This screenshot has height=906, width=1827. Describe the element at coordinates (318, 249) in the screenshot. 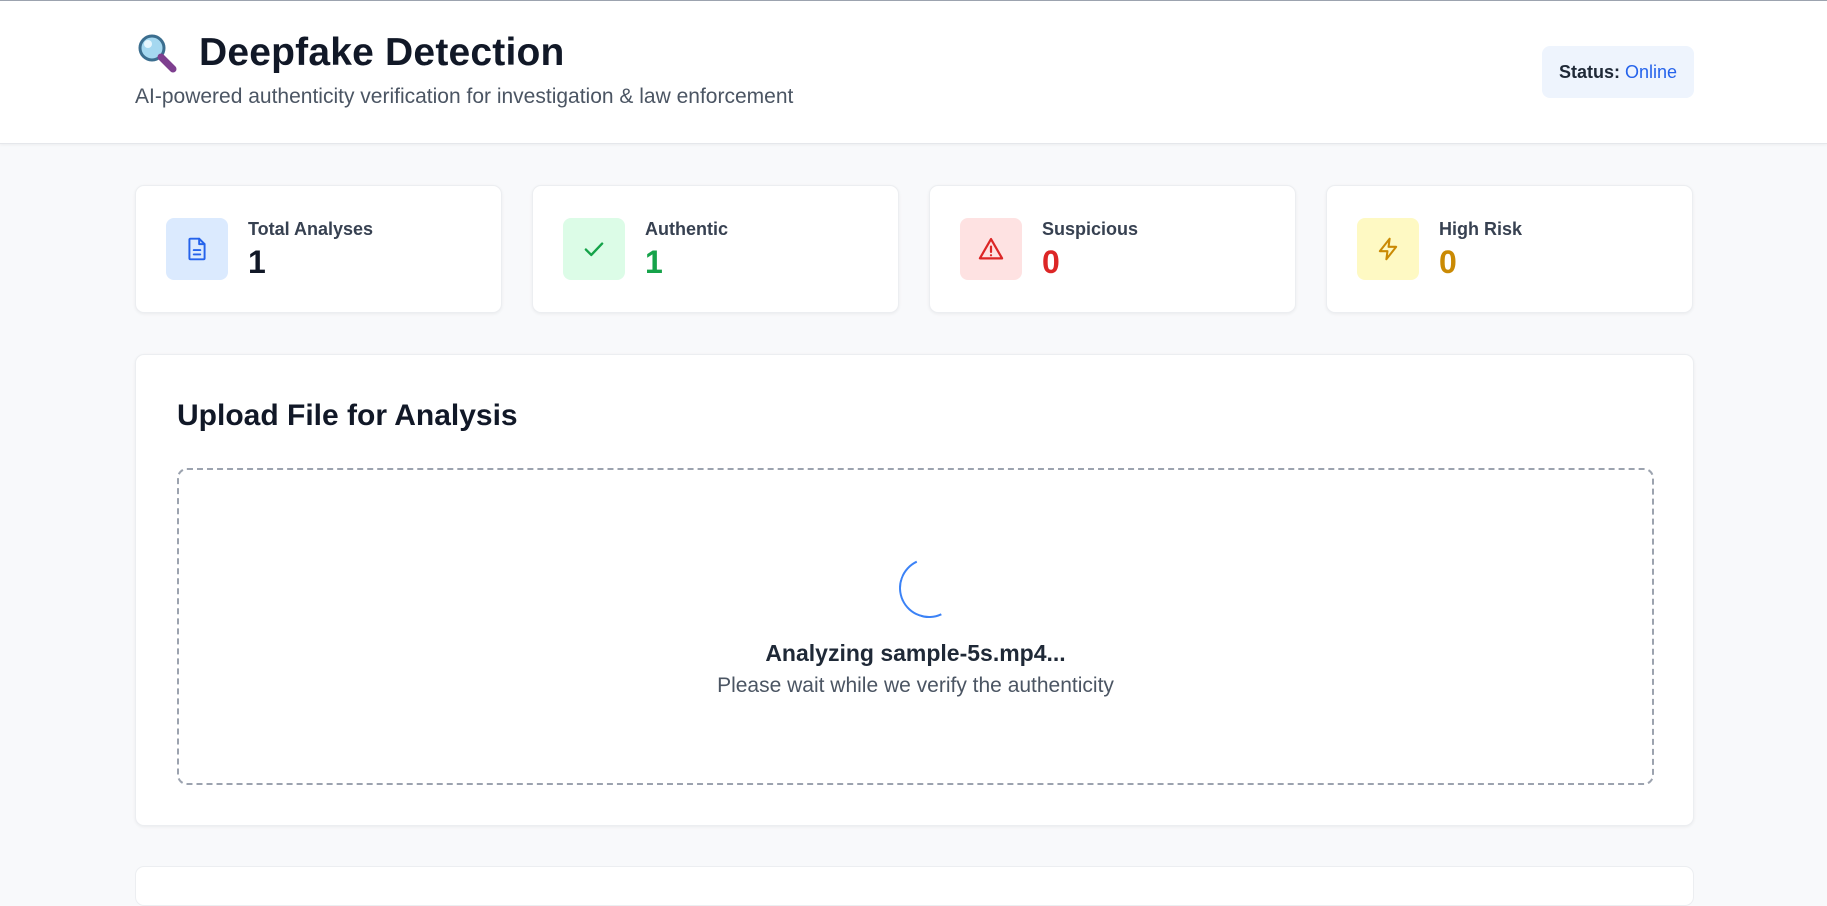

I see `stat-card-total-analyses: Total Analyses 1` at that location.